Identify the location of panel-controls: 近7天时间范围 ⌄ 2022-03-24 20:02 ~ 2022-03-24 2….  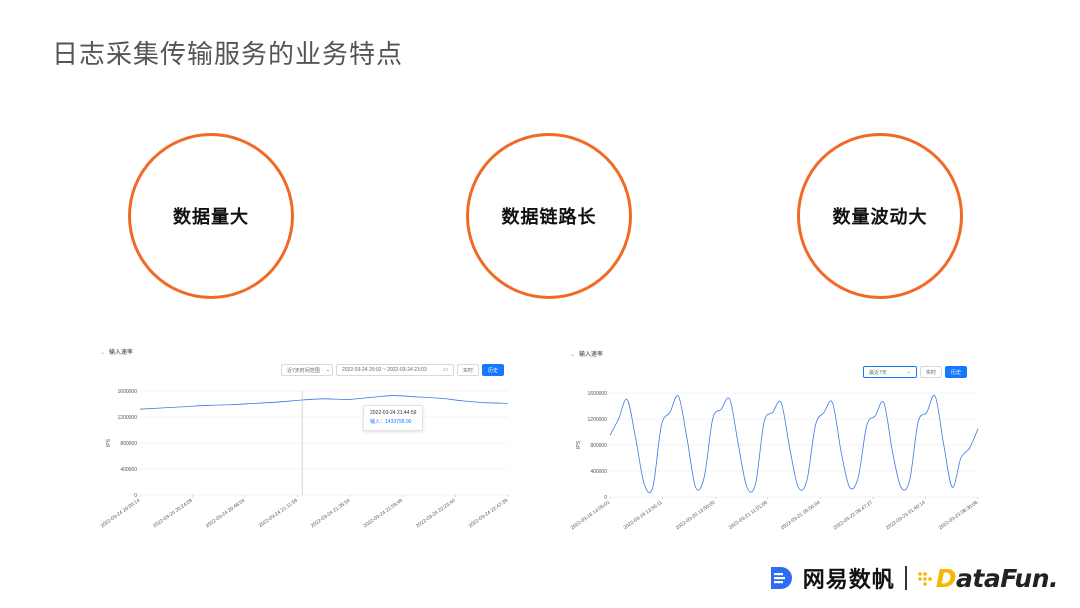
(393, 370).